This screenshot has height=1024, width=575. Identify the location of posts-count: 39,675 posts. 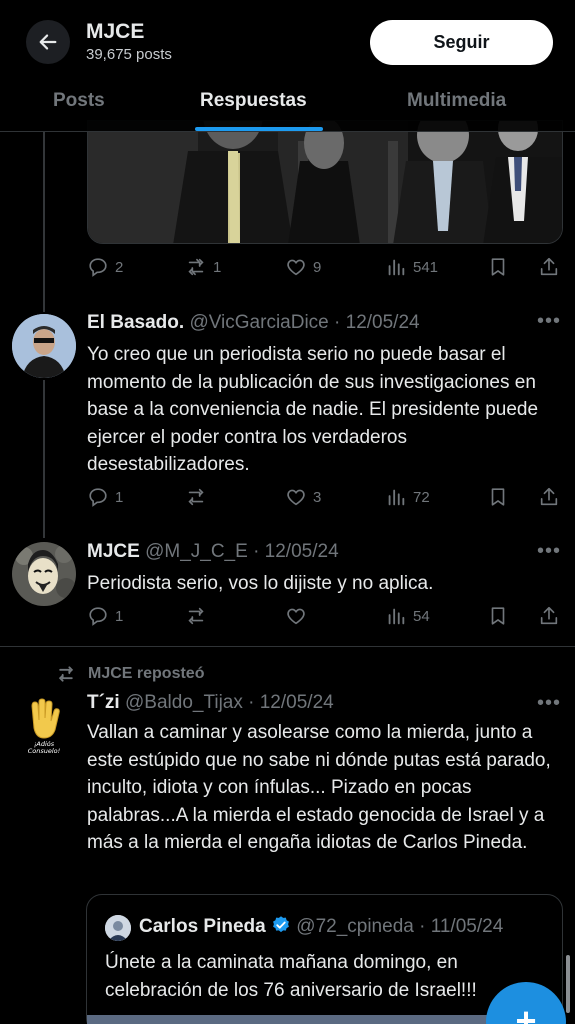
(129, 54).